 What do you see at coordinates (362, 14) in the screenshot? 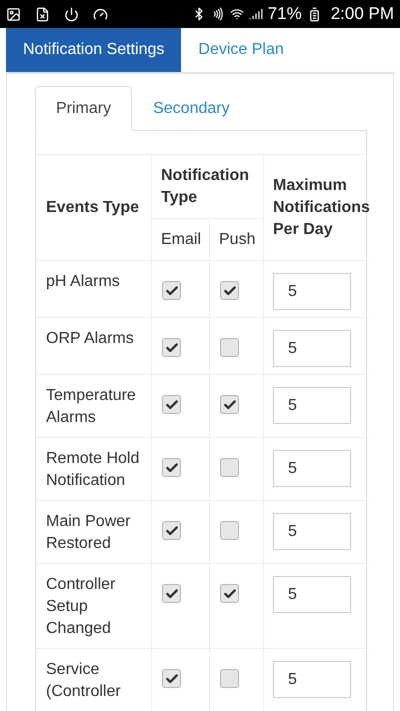
I see `clock: 2:00 PM` at bounding box center [362, 14].